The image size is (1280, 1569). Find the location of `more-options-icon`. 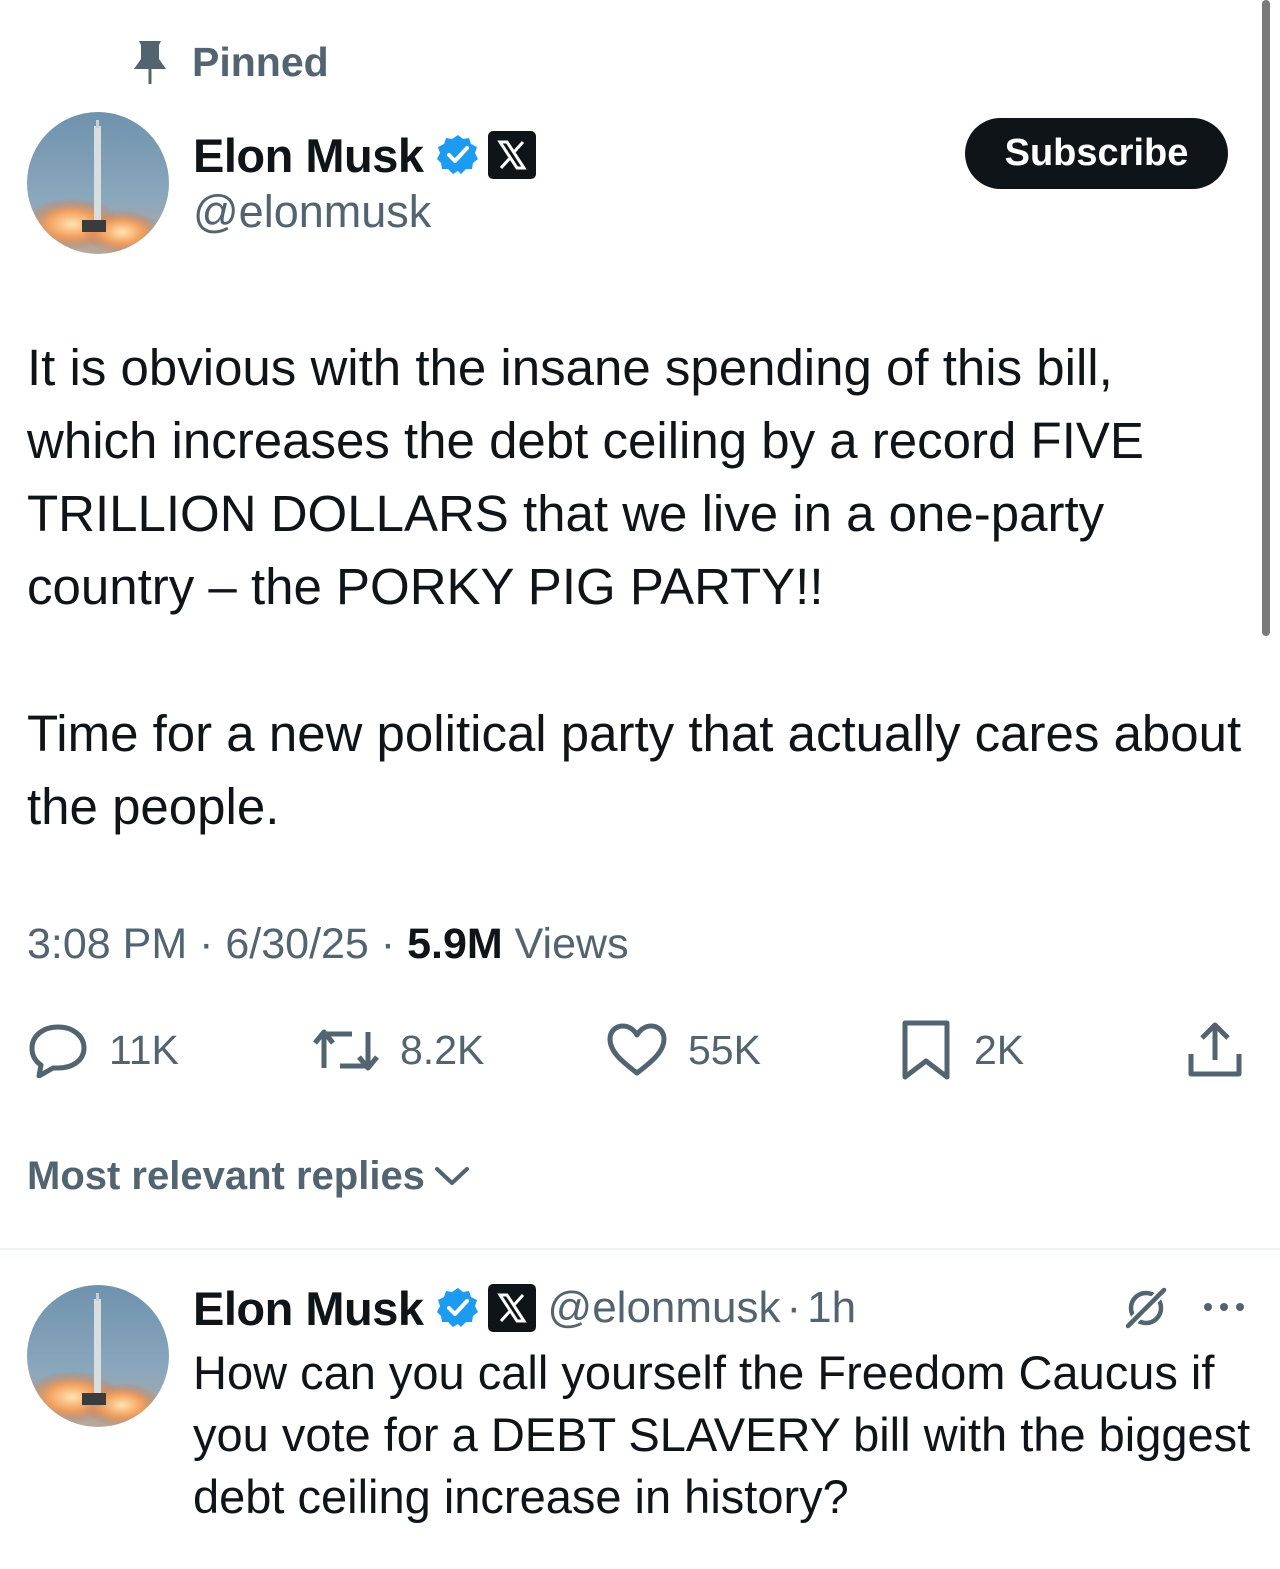

more-options-icon is located at coordinates (1224, 1307).